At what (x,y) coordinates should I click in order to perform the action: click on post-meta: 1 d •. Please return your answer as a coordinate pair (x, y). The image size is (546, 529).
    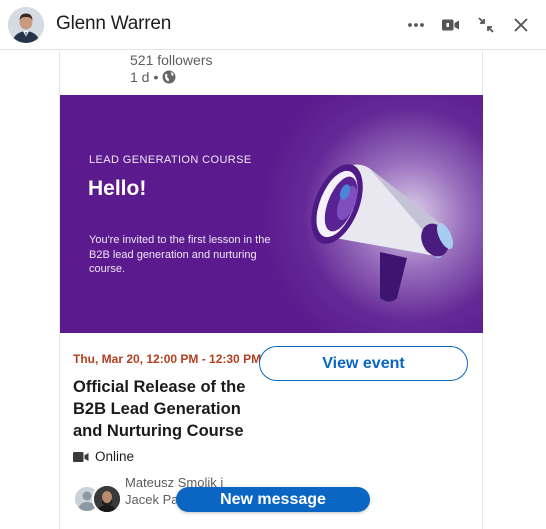
    Looking at the image, I should click on (153, 77).